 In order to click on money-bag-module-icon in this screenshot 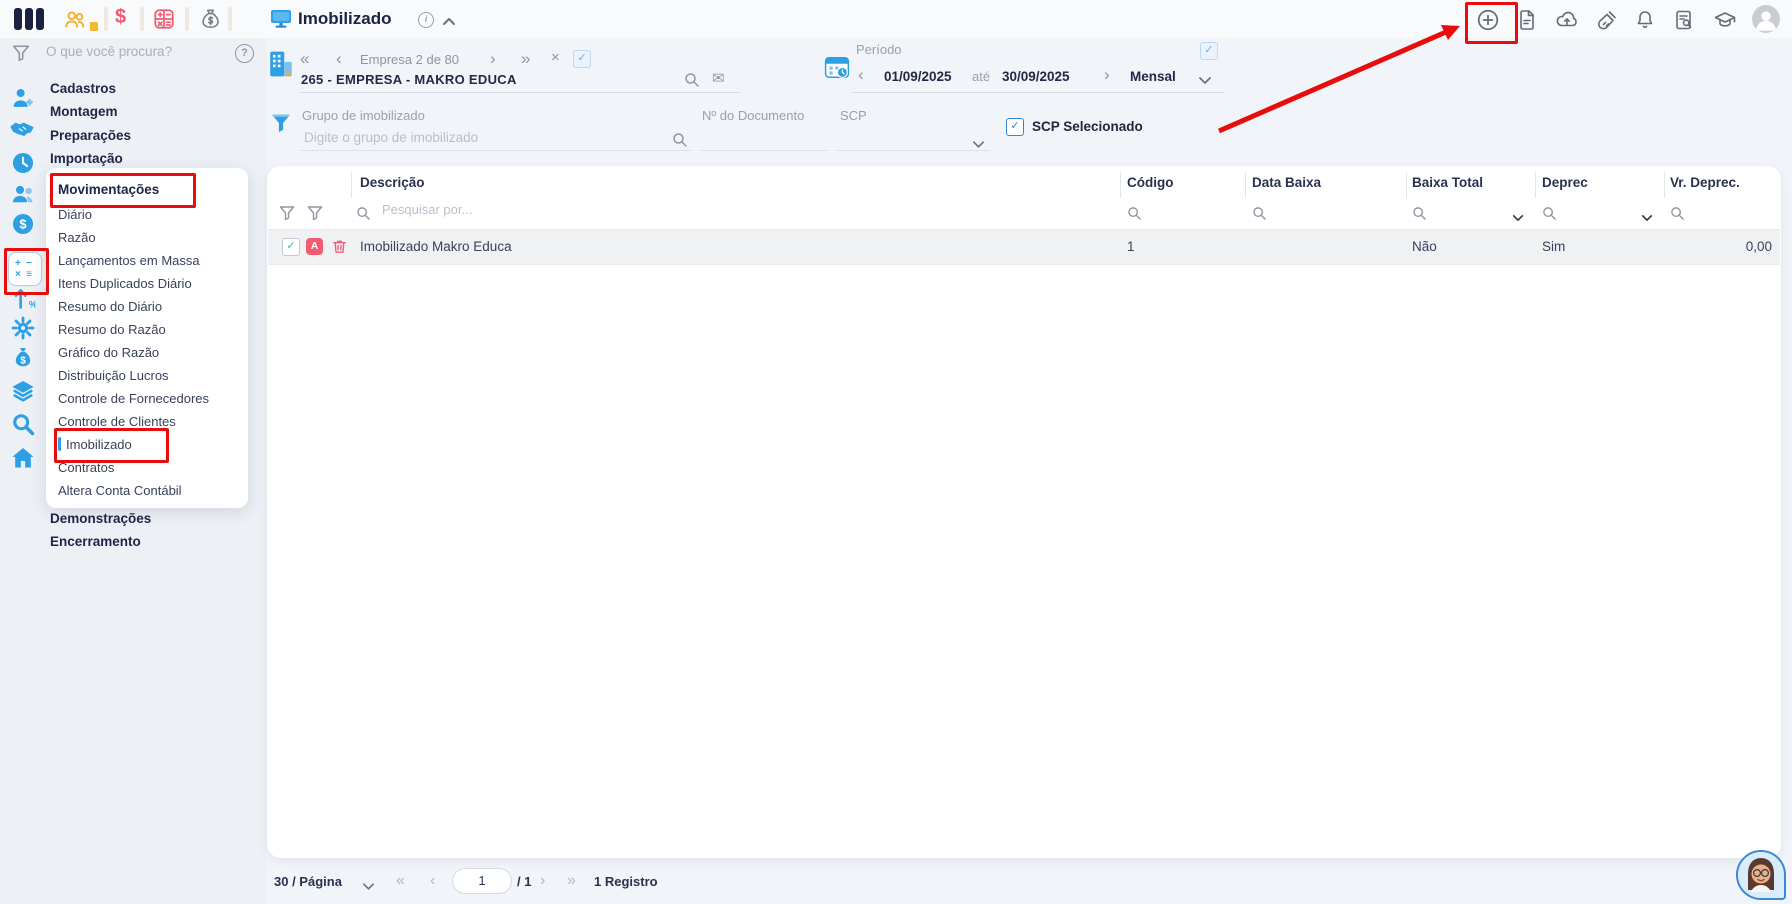, I will do `click(210, 21)`.